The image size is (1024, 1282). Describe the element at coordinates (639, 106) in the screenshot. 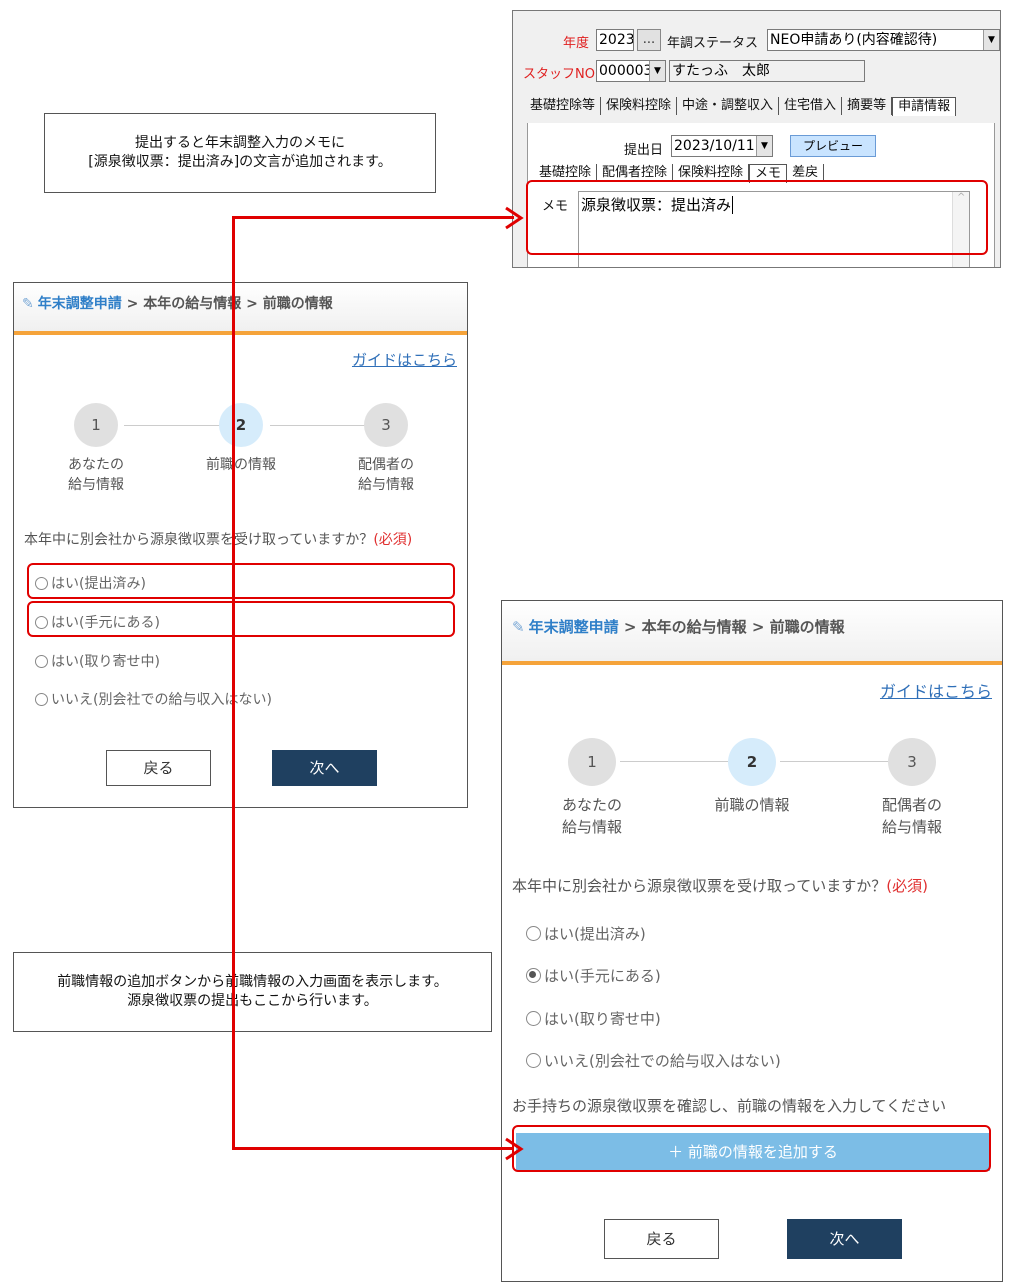

I see `tab-insurance-deduction: 保険料控除` at that location.